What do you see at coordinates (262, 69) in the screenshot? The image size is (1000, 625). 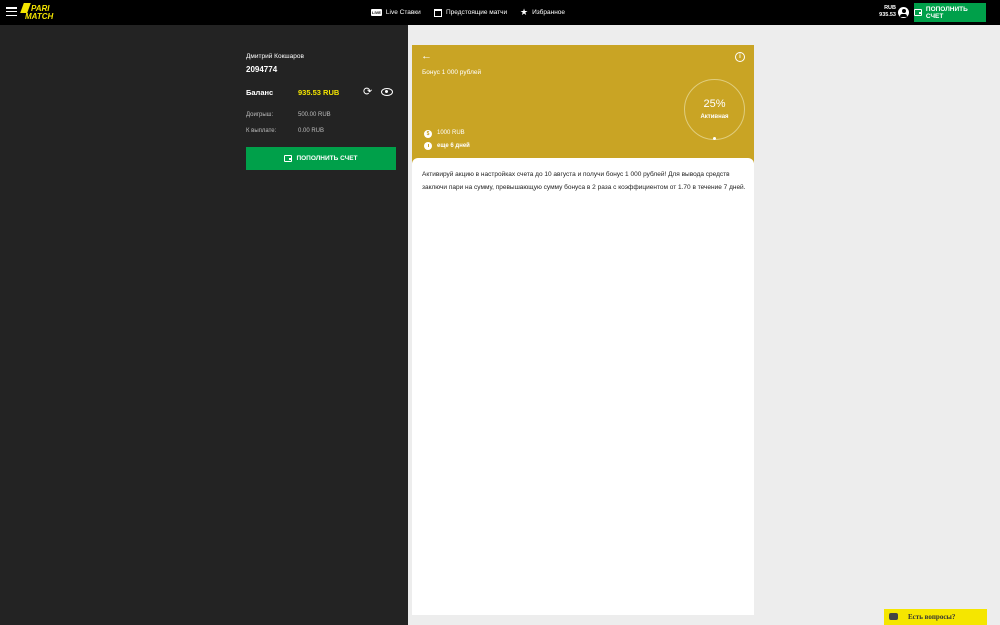 I see `account-id: 2094774` at bounding box center [262, 69].